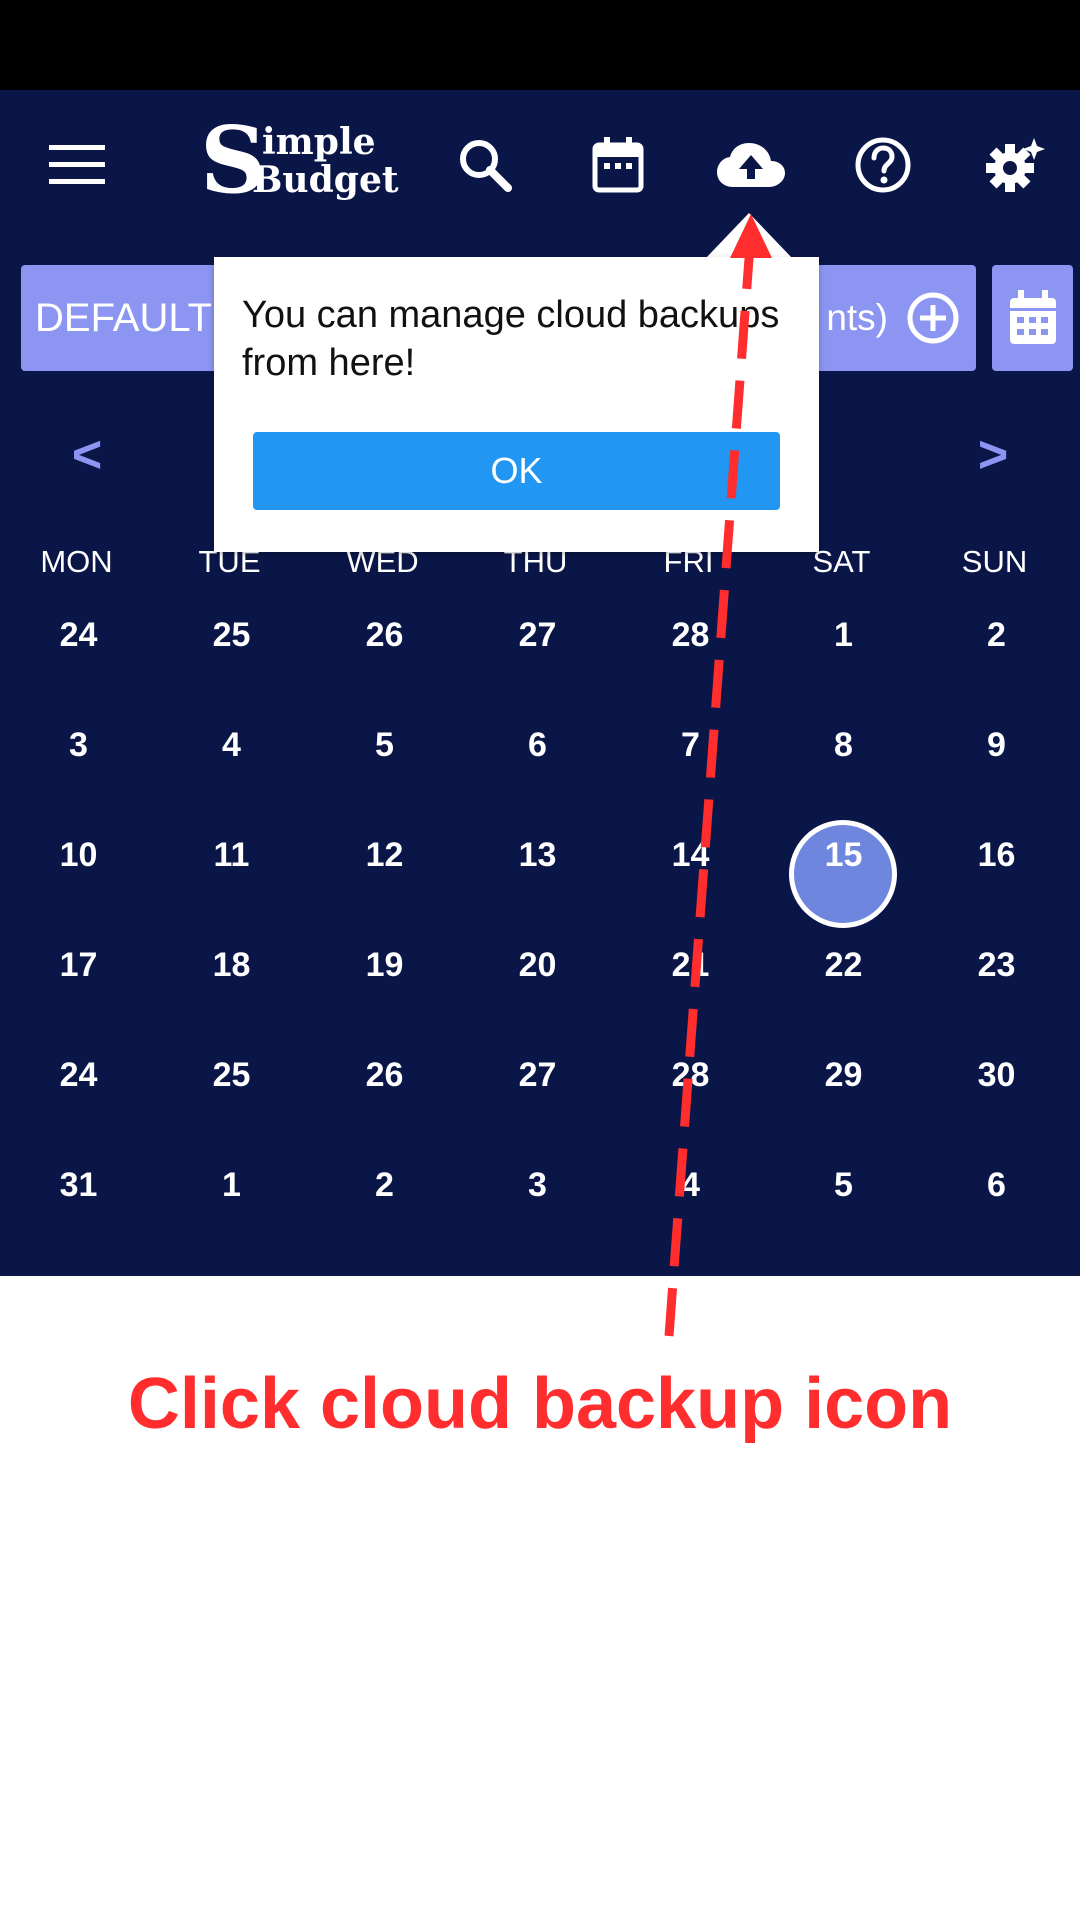 This screenshot has height=1920, width=1080. I want to click on day-cell: 23, so click(996, 981).